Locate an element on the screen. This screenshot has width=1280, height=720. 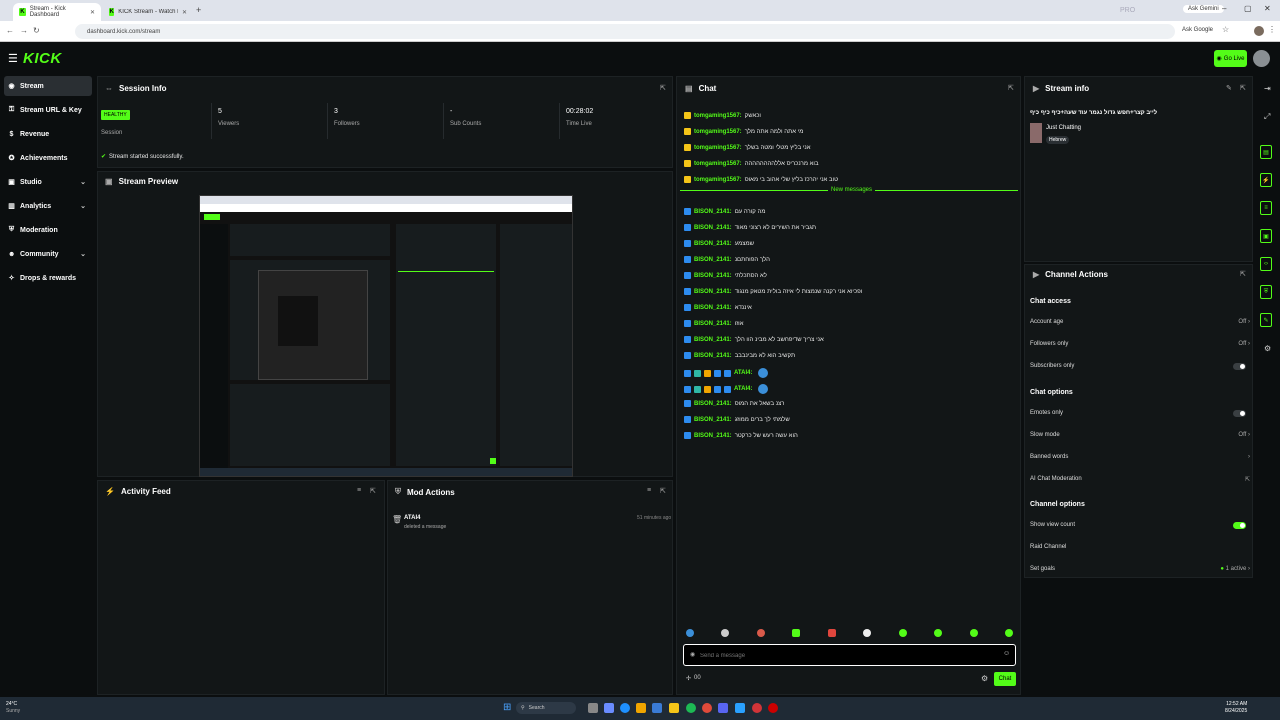
stream-preview-video is located at coordinates (386, 336).